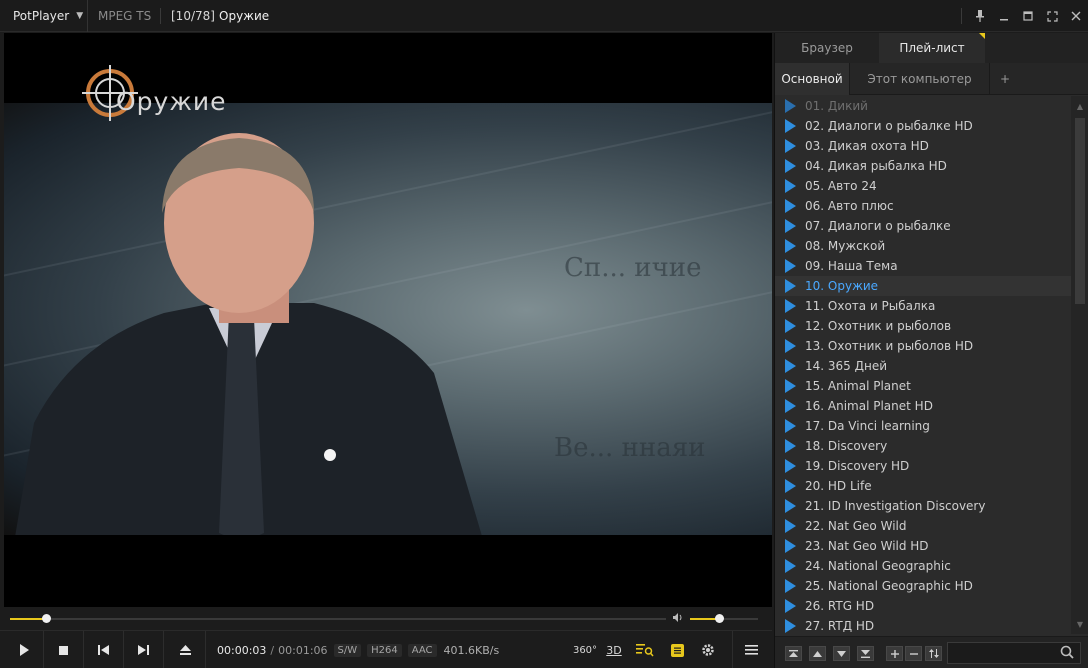  I want to click on playlist-item: 25. National Geographic HD, so click(923, 586).